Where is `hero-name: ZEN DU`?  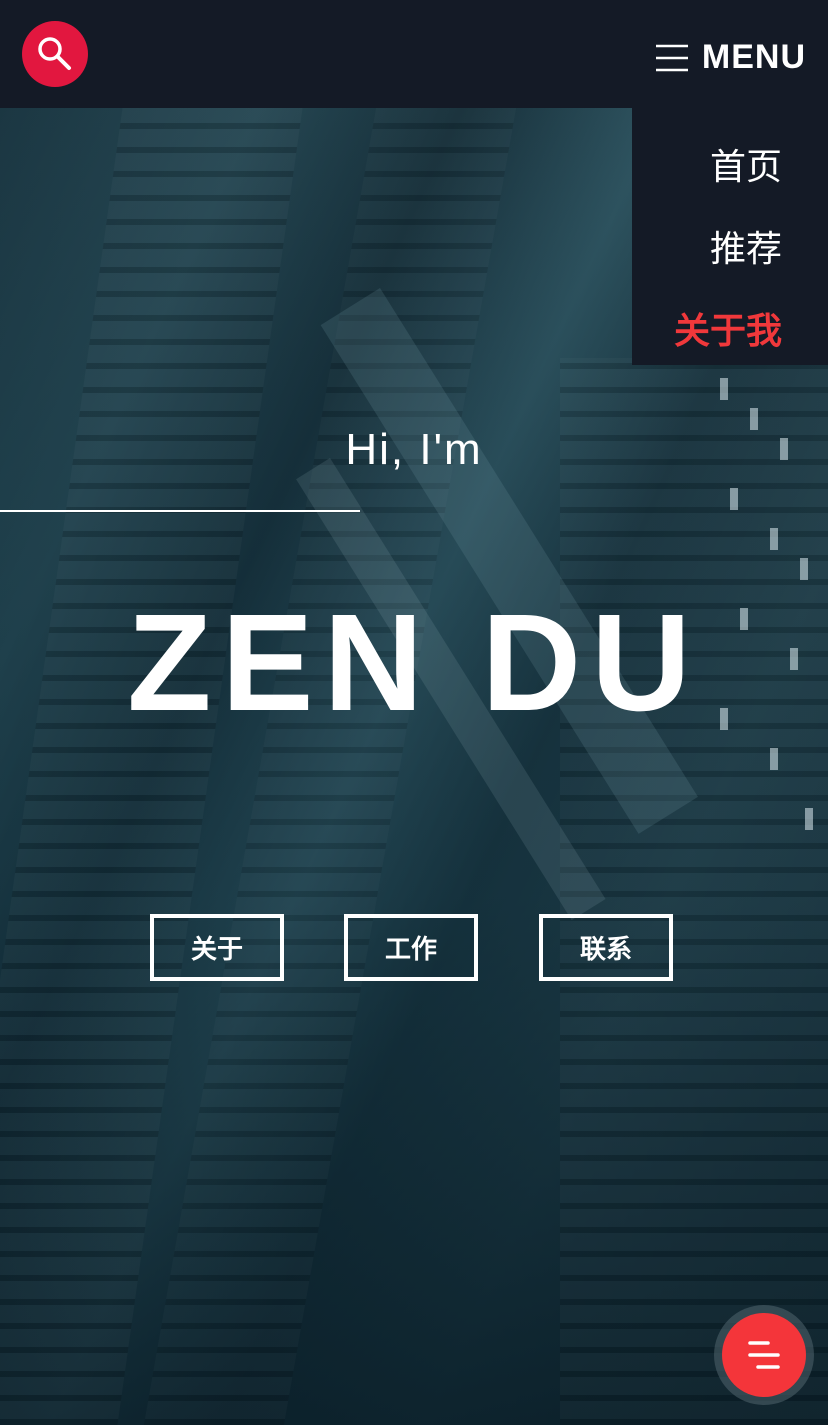
hero-name: ZEN DU is located at coordinates (414, 663).